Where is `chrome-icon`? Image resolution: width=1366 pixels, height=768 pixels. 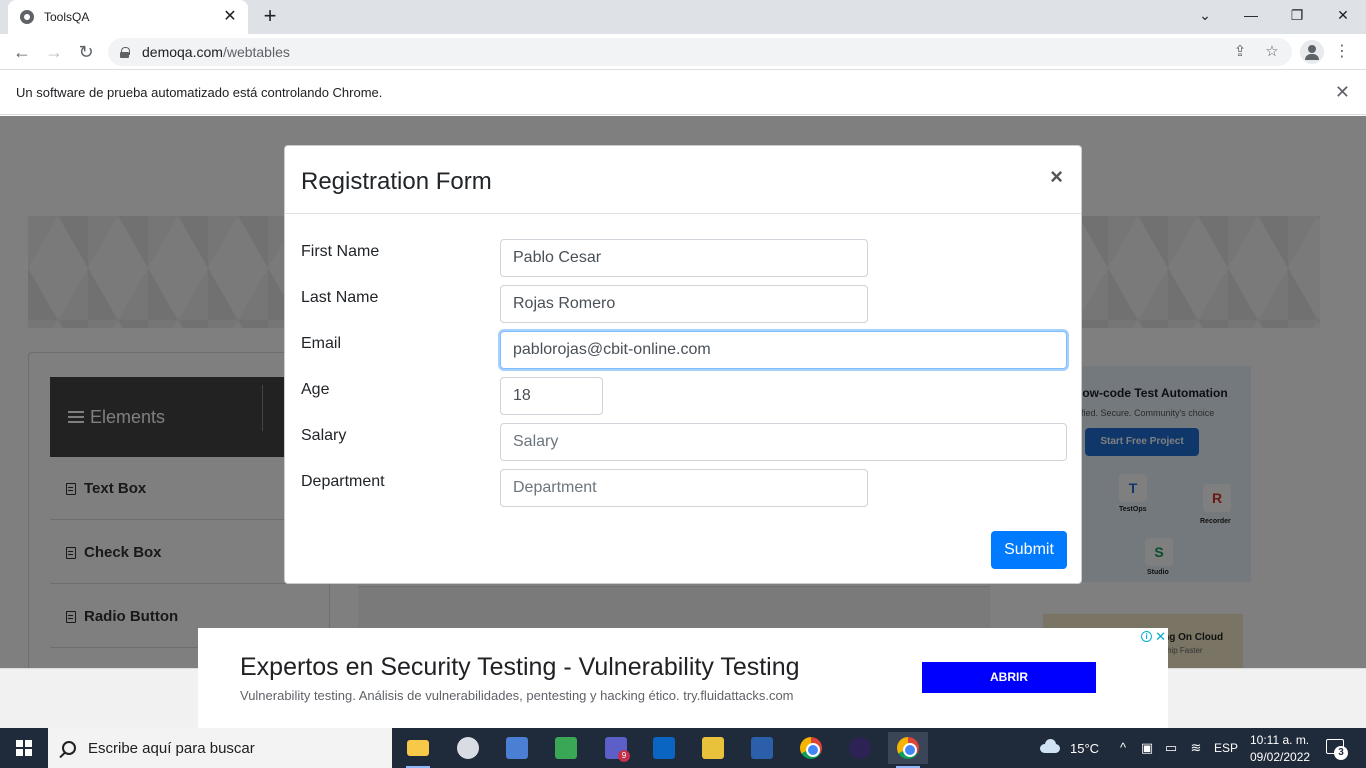
chrome-icon is located at coordinates (811, 748).